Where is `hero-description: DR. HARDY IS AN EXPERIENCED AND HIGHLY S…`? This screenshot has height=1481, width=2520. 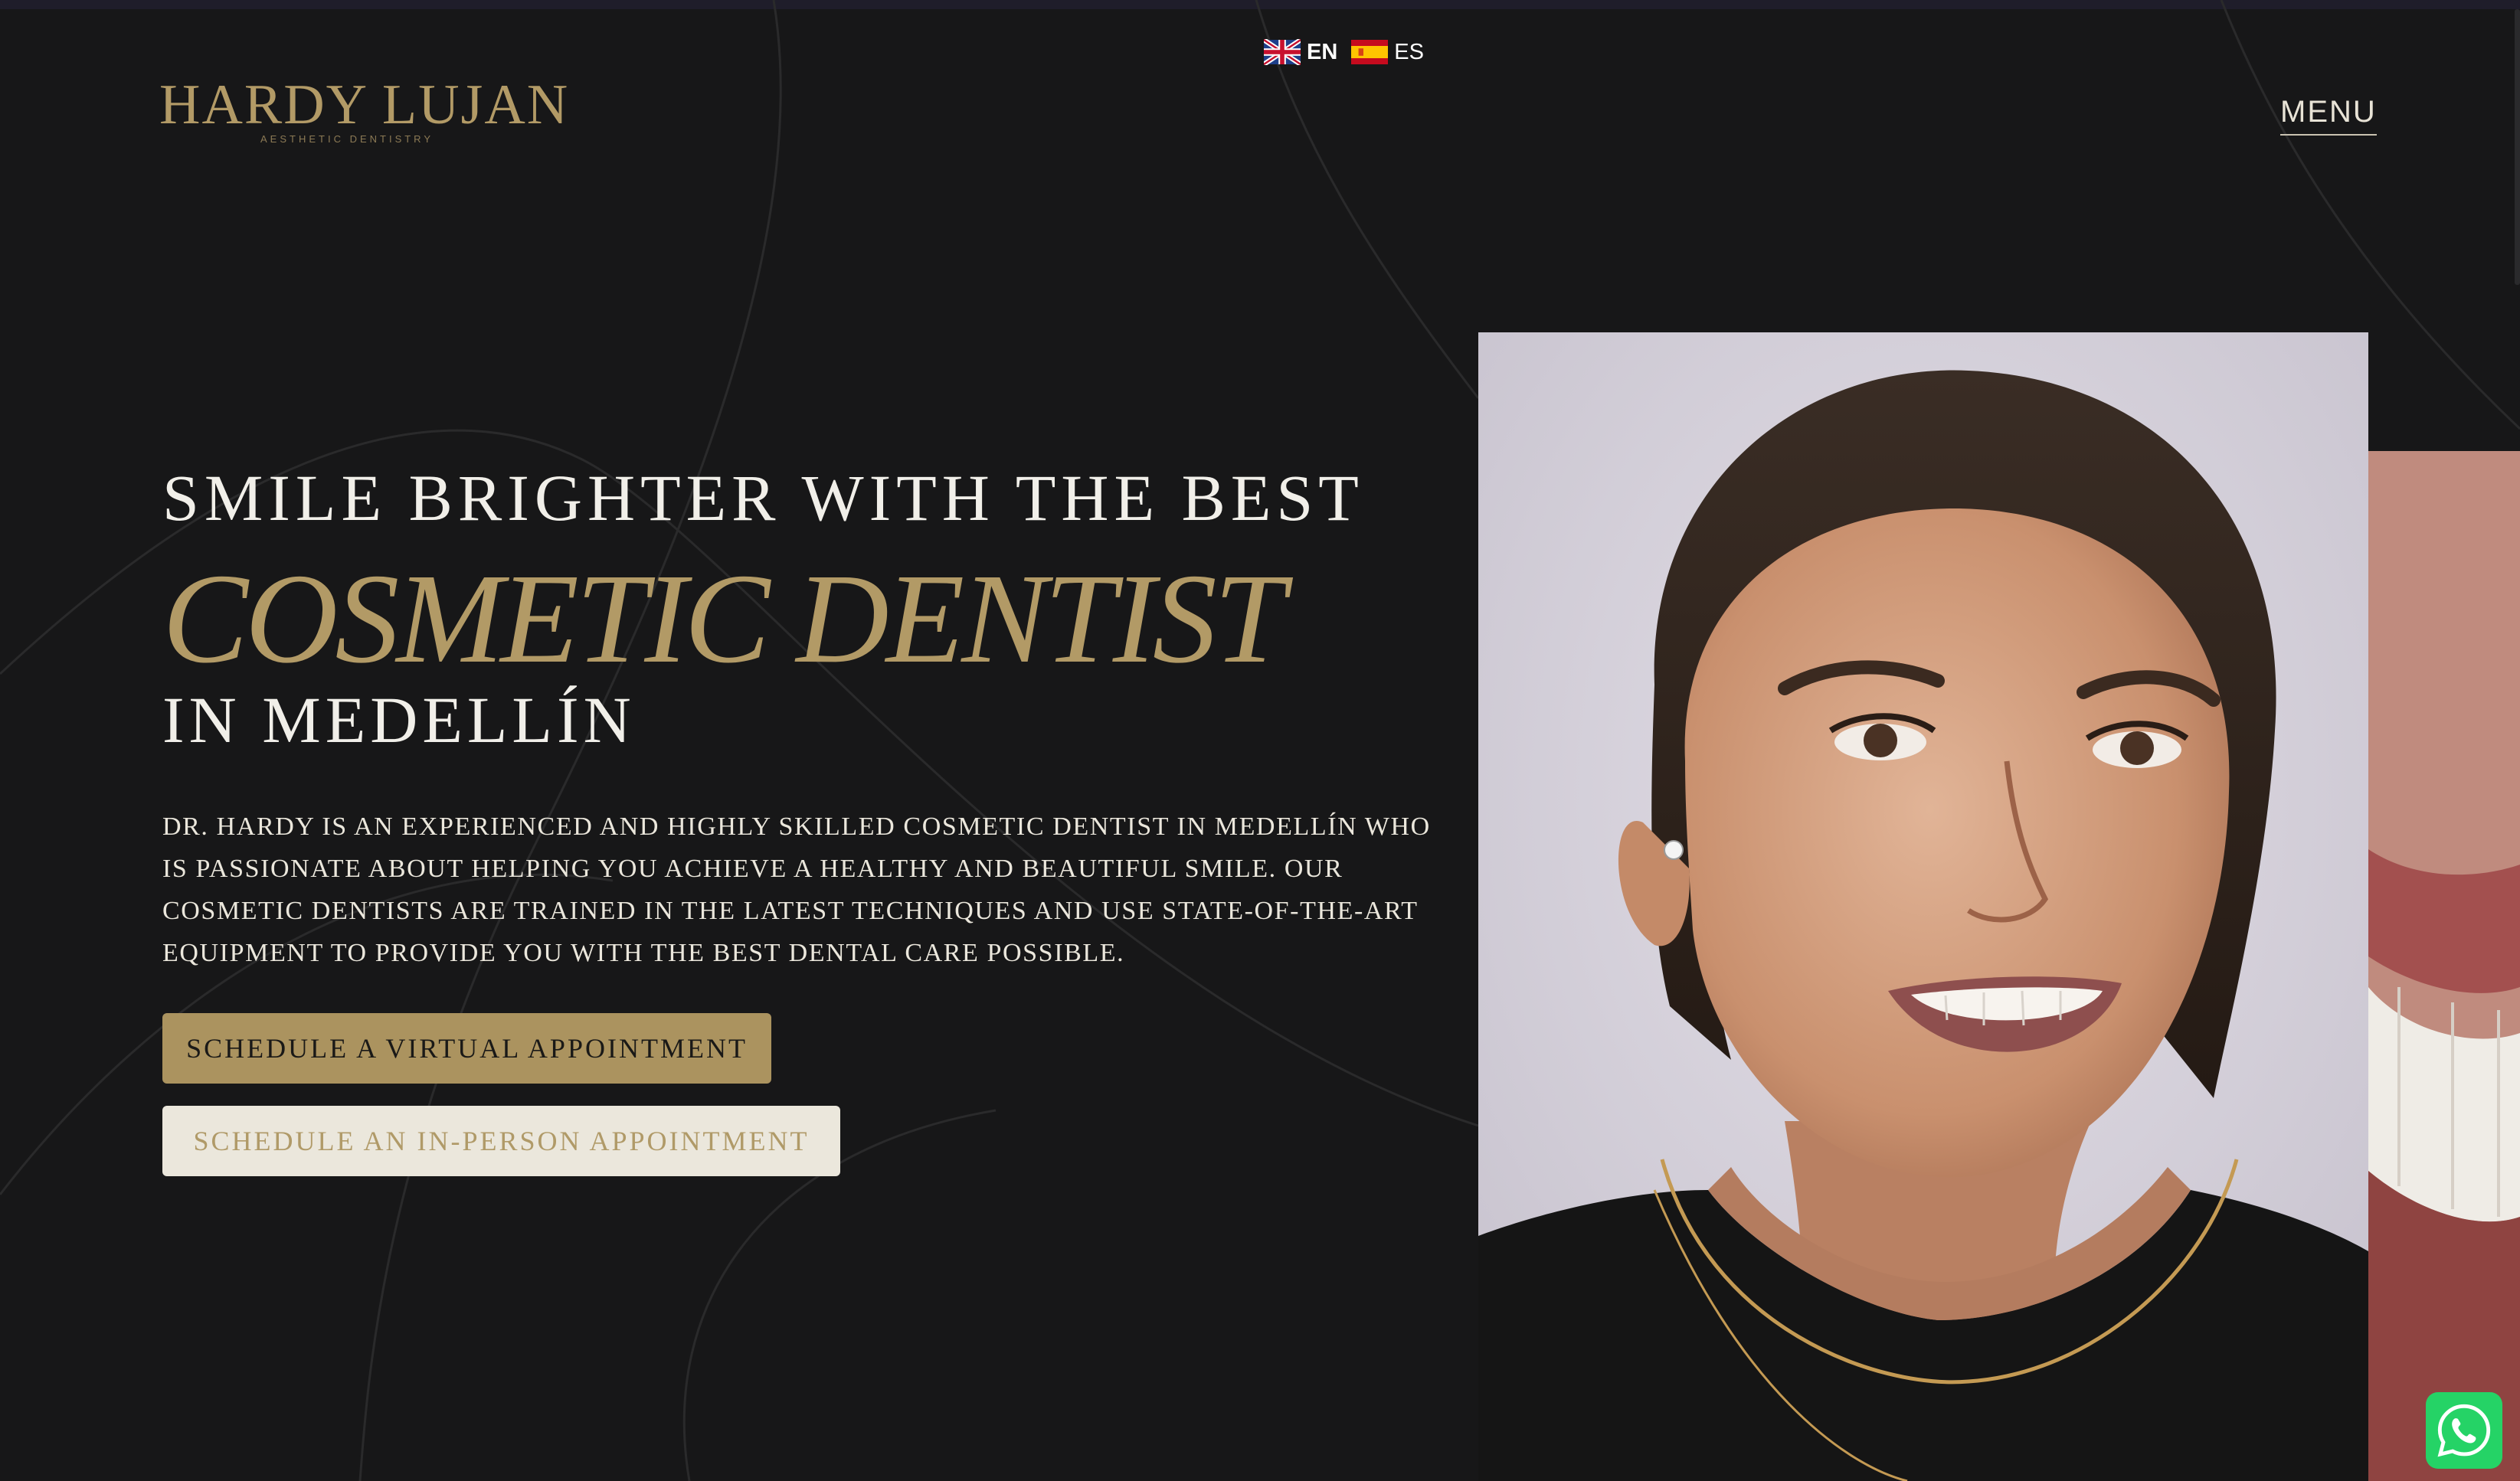
hero-description: DR. HARDY IS AN EXPERIENCED AND HIGHLY S… is located at coordinates (796, 889).